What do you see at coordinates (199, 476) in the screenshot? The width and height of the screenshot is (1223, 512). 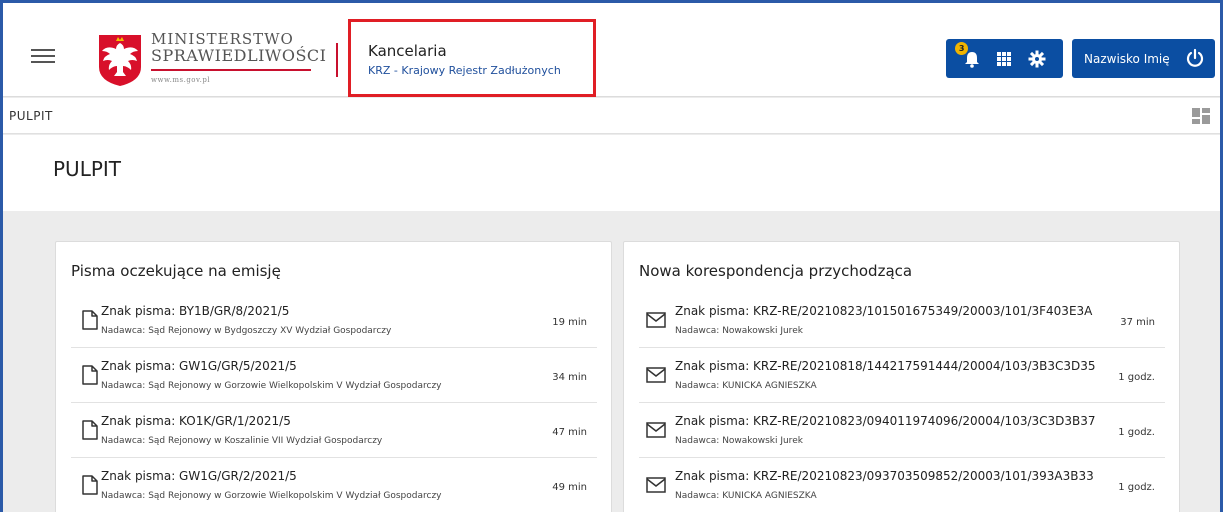 I see `item-reference: Znak pisma: GW1G/GR/2/2021/5` at bounding box center [199, 476].